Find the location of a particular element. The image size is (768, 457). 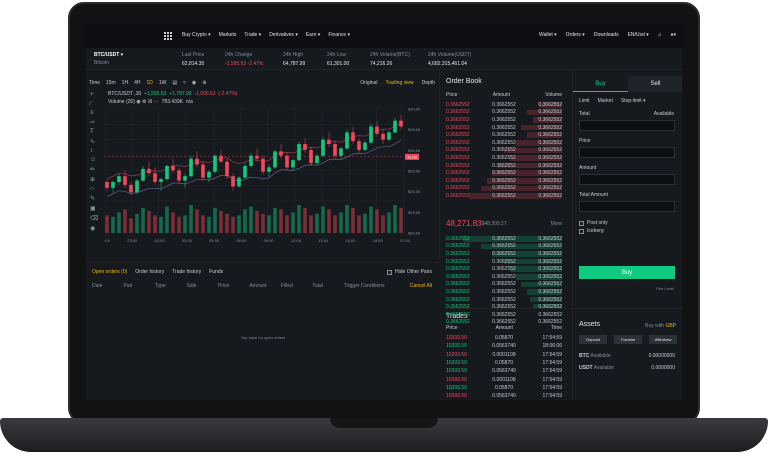

candle-type-icon: ▤ is located at coordinates (174, 83).